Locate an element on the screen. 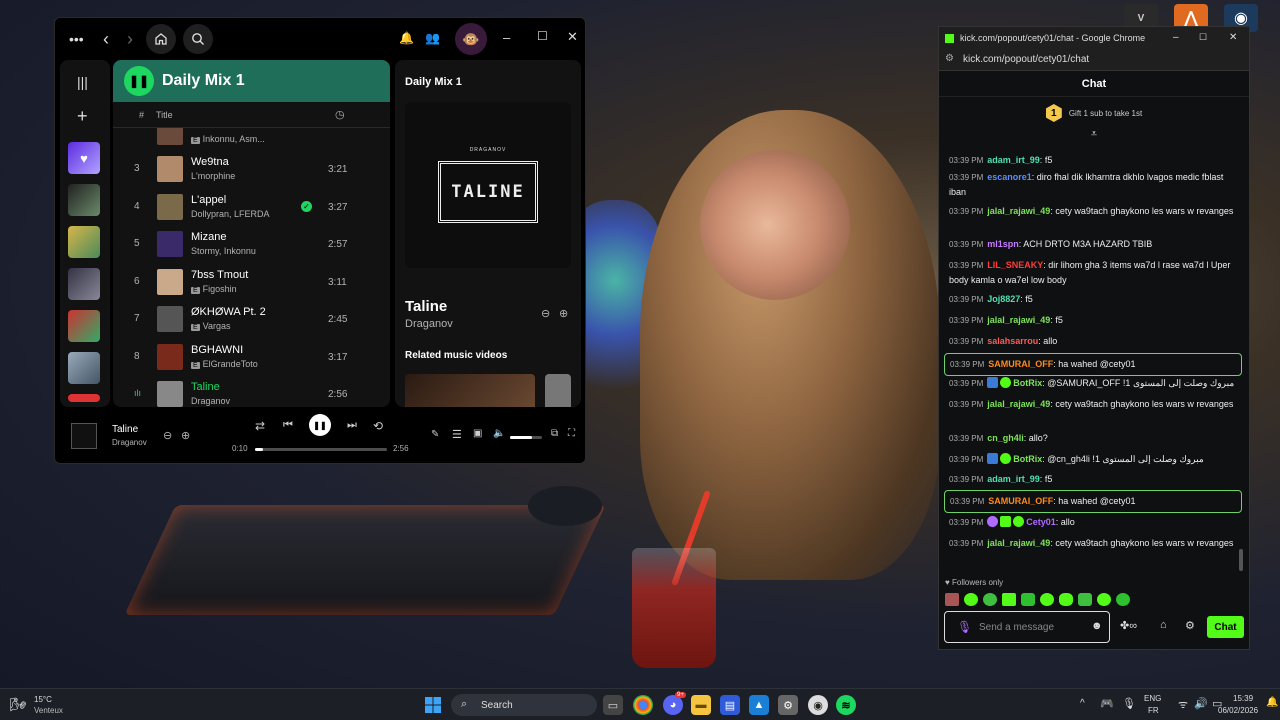 This screenshot has height=720, width=1280. col-title: Title is located at coordinates (164, 115).